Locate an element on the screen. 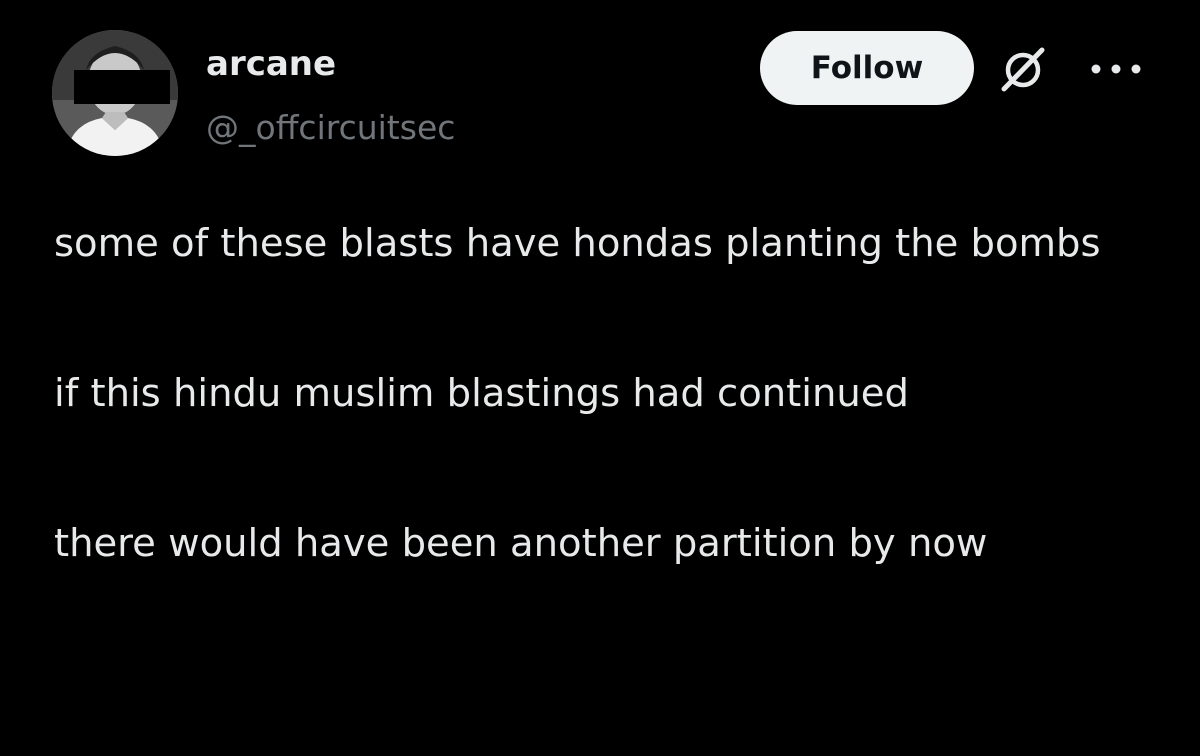  grok-icon is located at coordinates (1023, 69).